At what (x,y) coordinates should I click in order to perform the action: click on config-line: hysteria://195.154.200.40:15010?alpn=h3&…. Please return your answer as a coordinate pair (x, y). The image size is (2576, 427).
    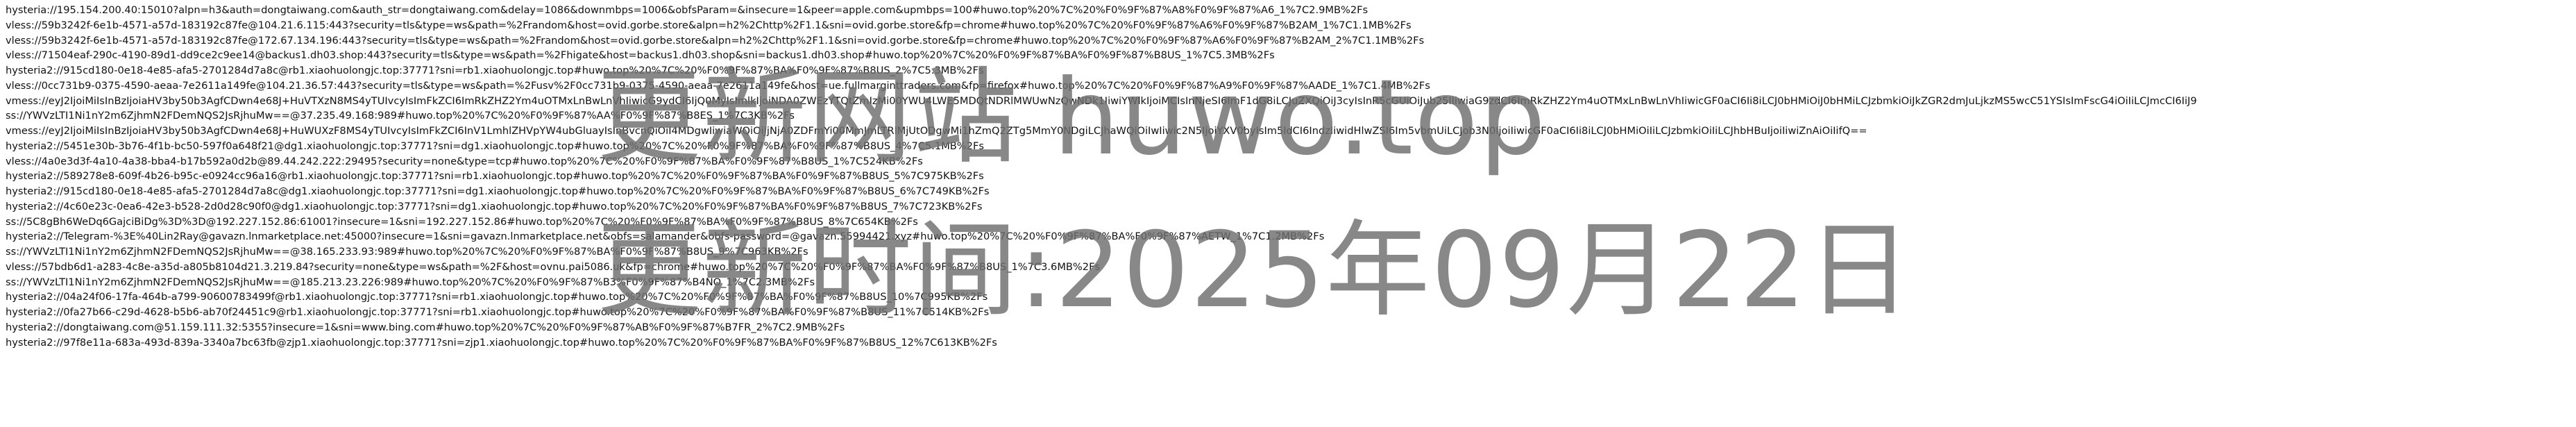
    Looking at the image, I should click on (687, 10).